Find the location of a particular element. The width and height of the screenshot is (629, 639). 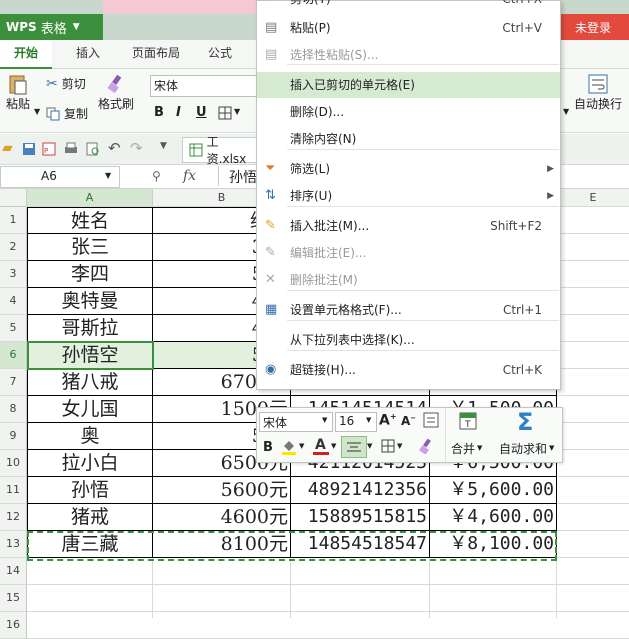

menu-item-label: 删除批注(M) is located at coordinates (324, 280).